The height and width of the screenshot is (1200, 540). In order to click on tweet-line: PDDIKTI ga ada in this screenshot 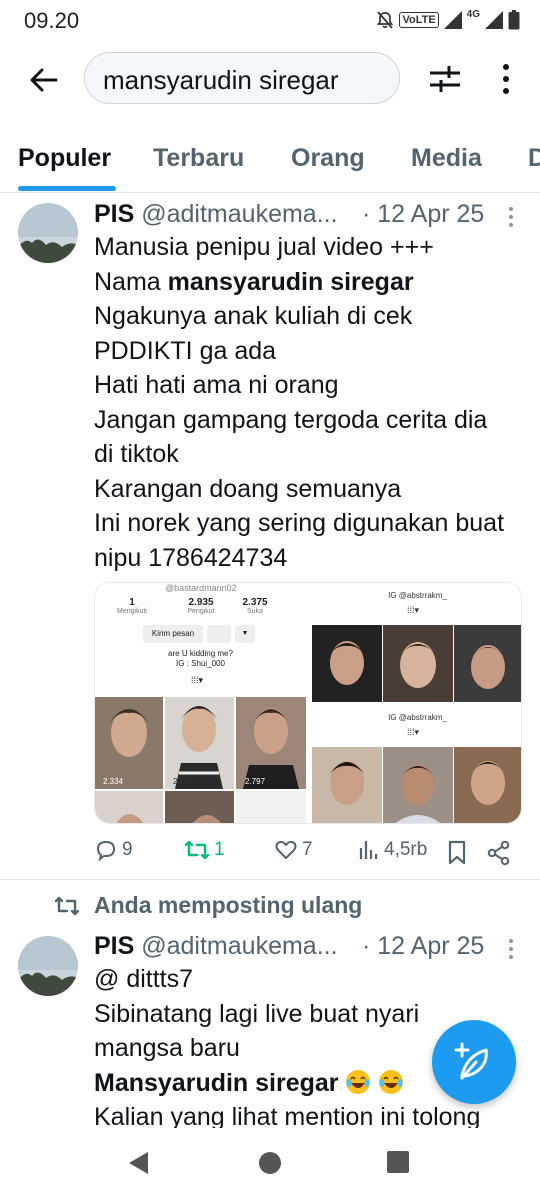, I will do `click(185, 350)`.